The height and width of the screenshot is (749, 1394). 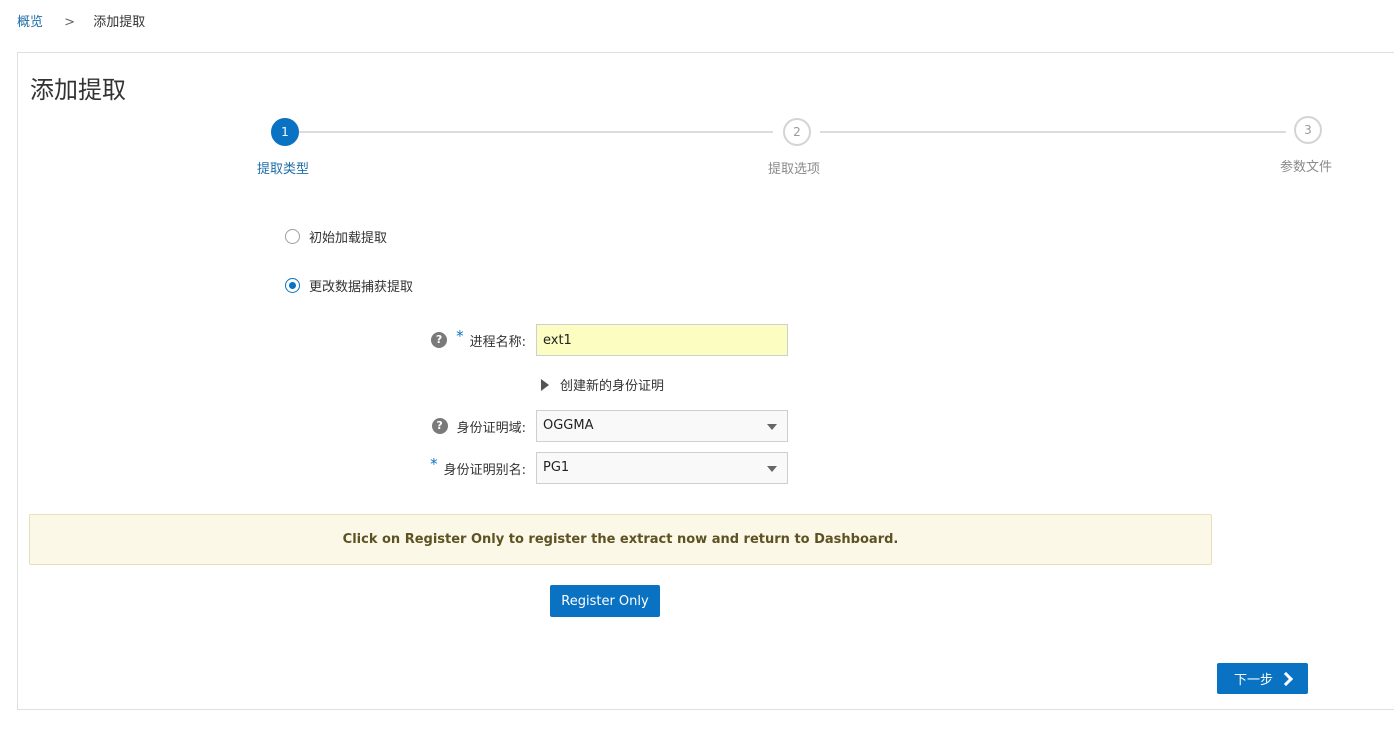 What do you see at coordinates (285, 132) in the screenshot?
I see `step-1-indicator: 1` at bounding box center [285, 132].